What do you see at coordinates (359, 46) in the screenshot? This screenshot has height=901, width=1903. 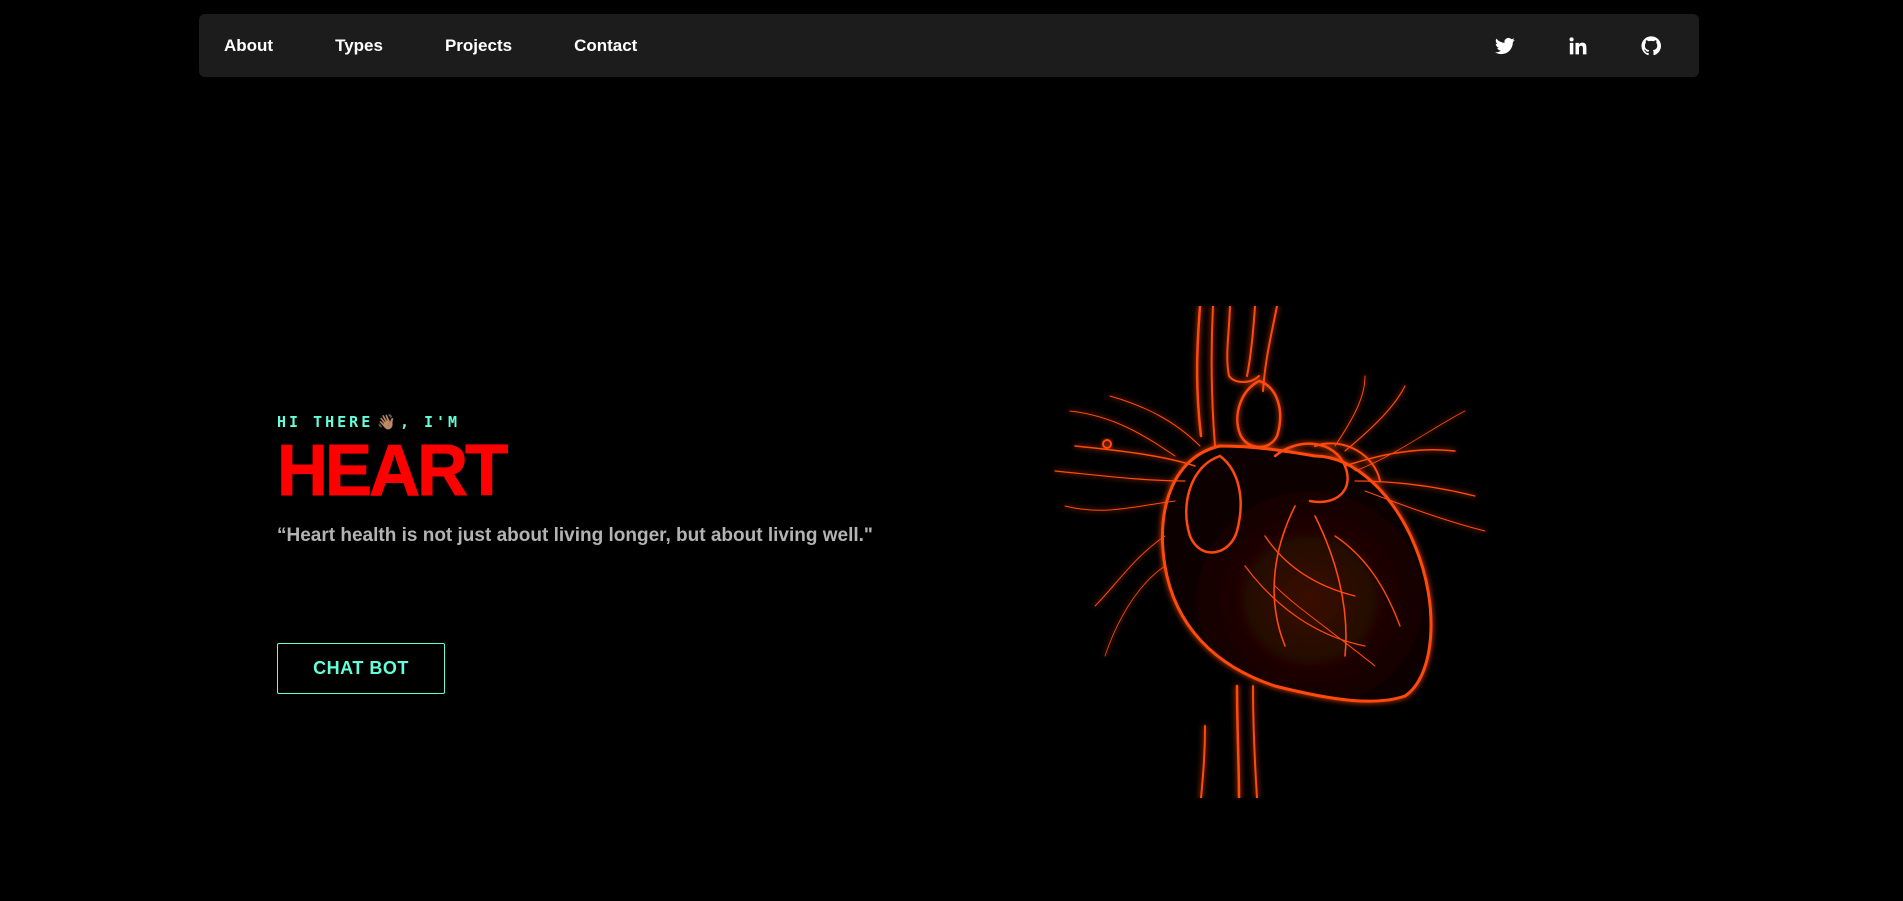 I see `nav-link-types: Types` at bounding box center [359, 46].